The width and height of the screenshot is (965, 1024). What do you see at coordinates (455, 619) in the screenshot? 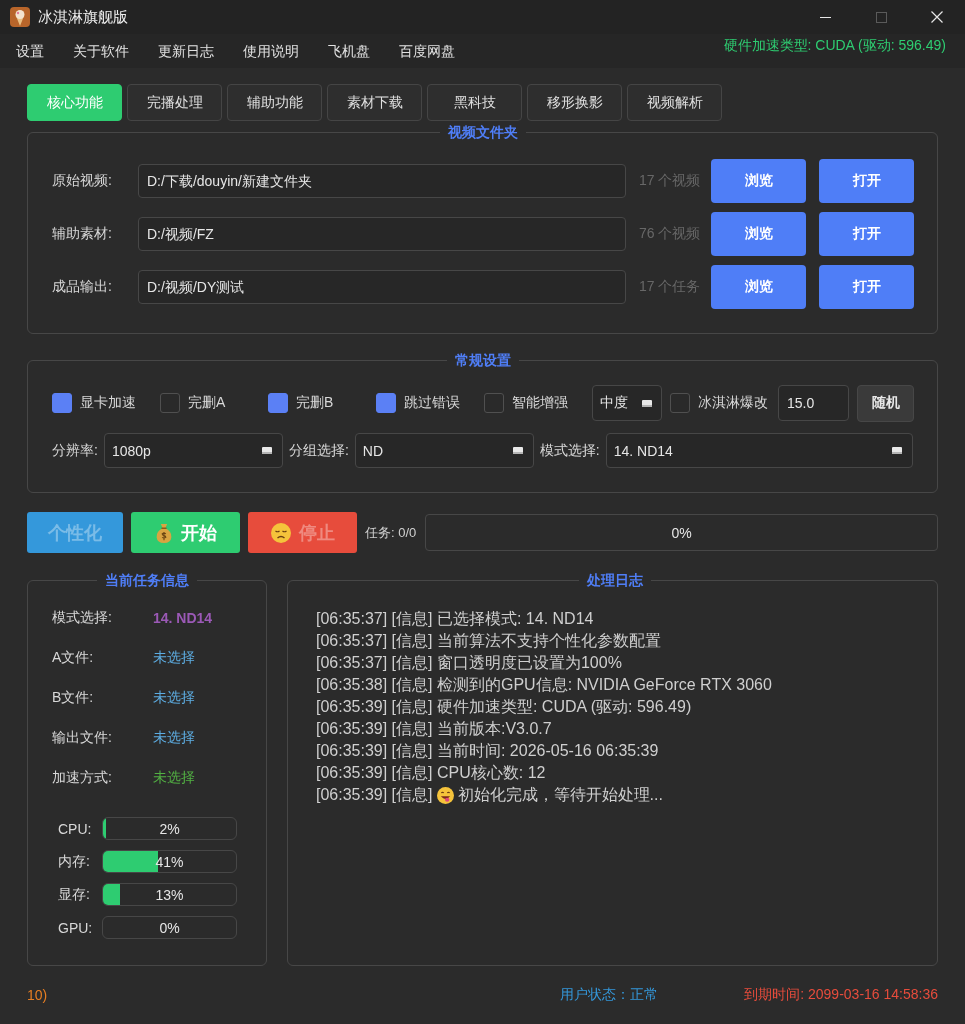
I see `log-line: [06:35:37] [信息] 已选择模式: 14. ND14` at bounding box center [455, 619].